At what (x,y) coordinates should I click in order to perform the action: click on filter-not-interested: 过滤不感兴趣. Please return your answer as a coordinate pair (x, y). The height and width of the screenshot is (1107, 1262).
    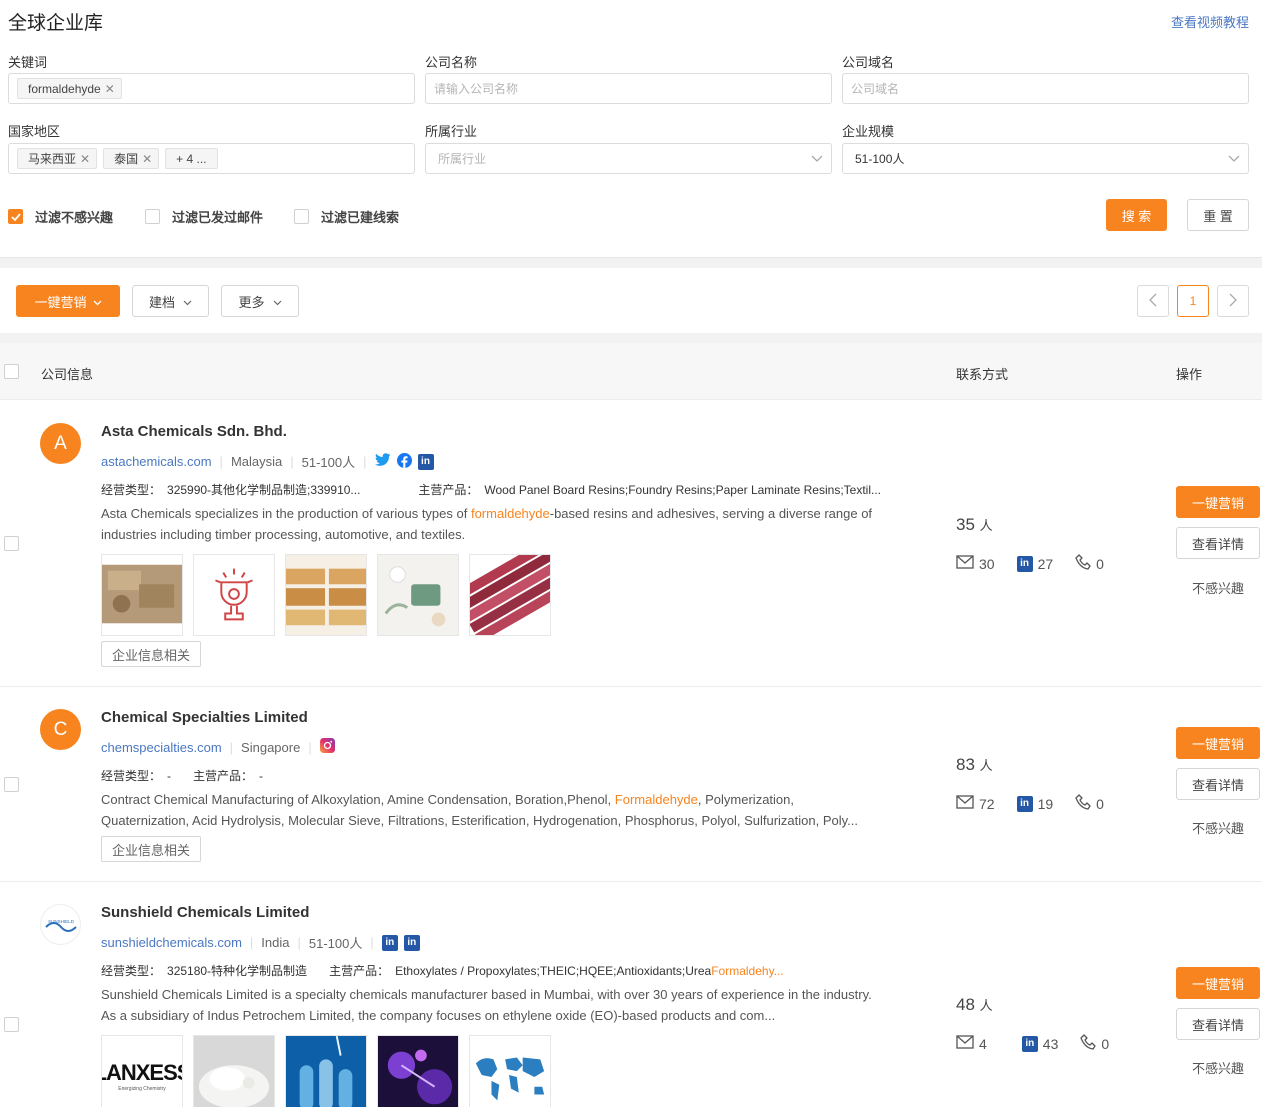
    Looking at the image, I should click on (60, 216).